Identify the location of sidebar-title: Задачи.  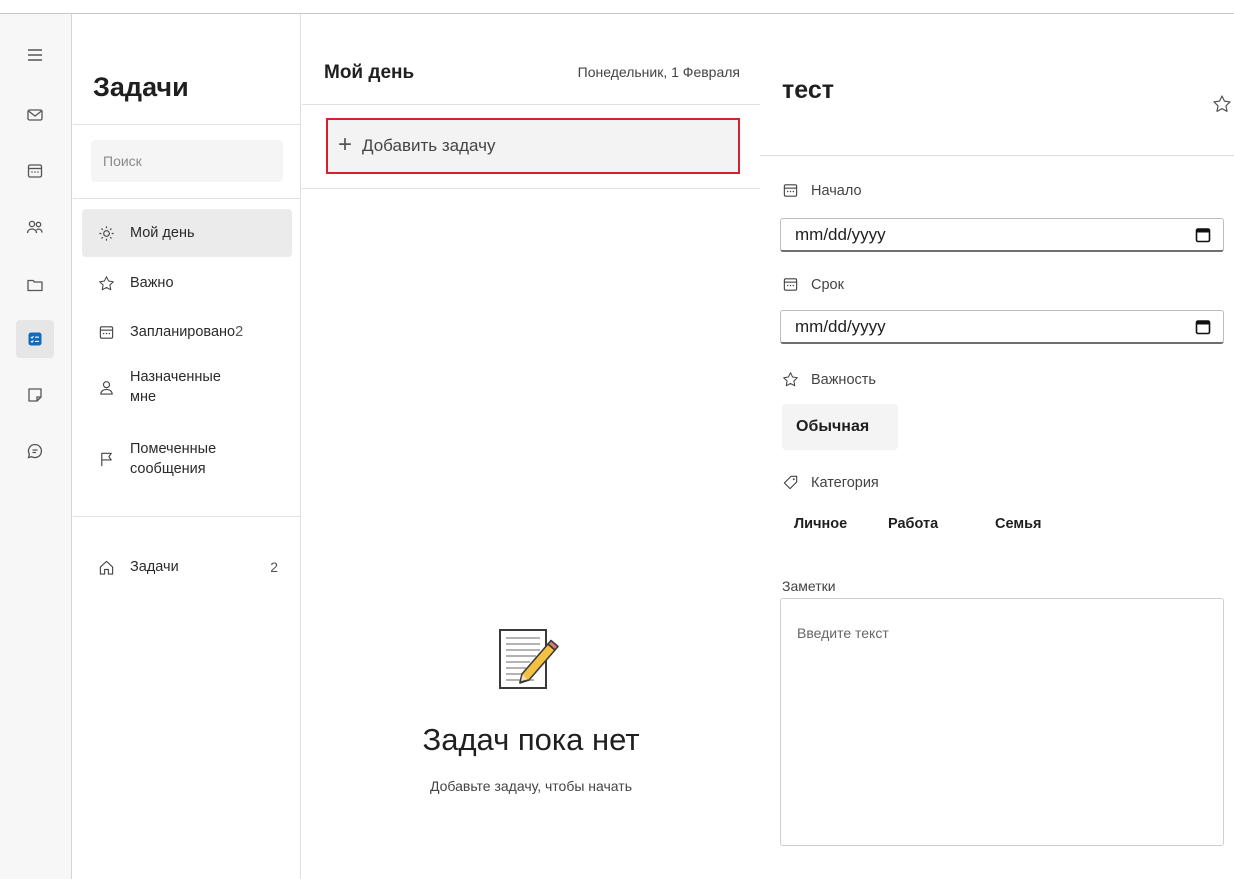
(141, 87).